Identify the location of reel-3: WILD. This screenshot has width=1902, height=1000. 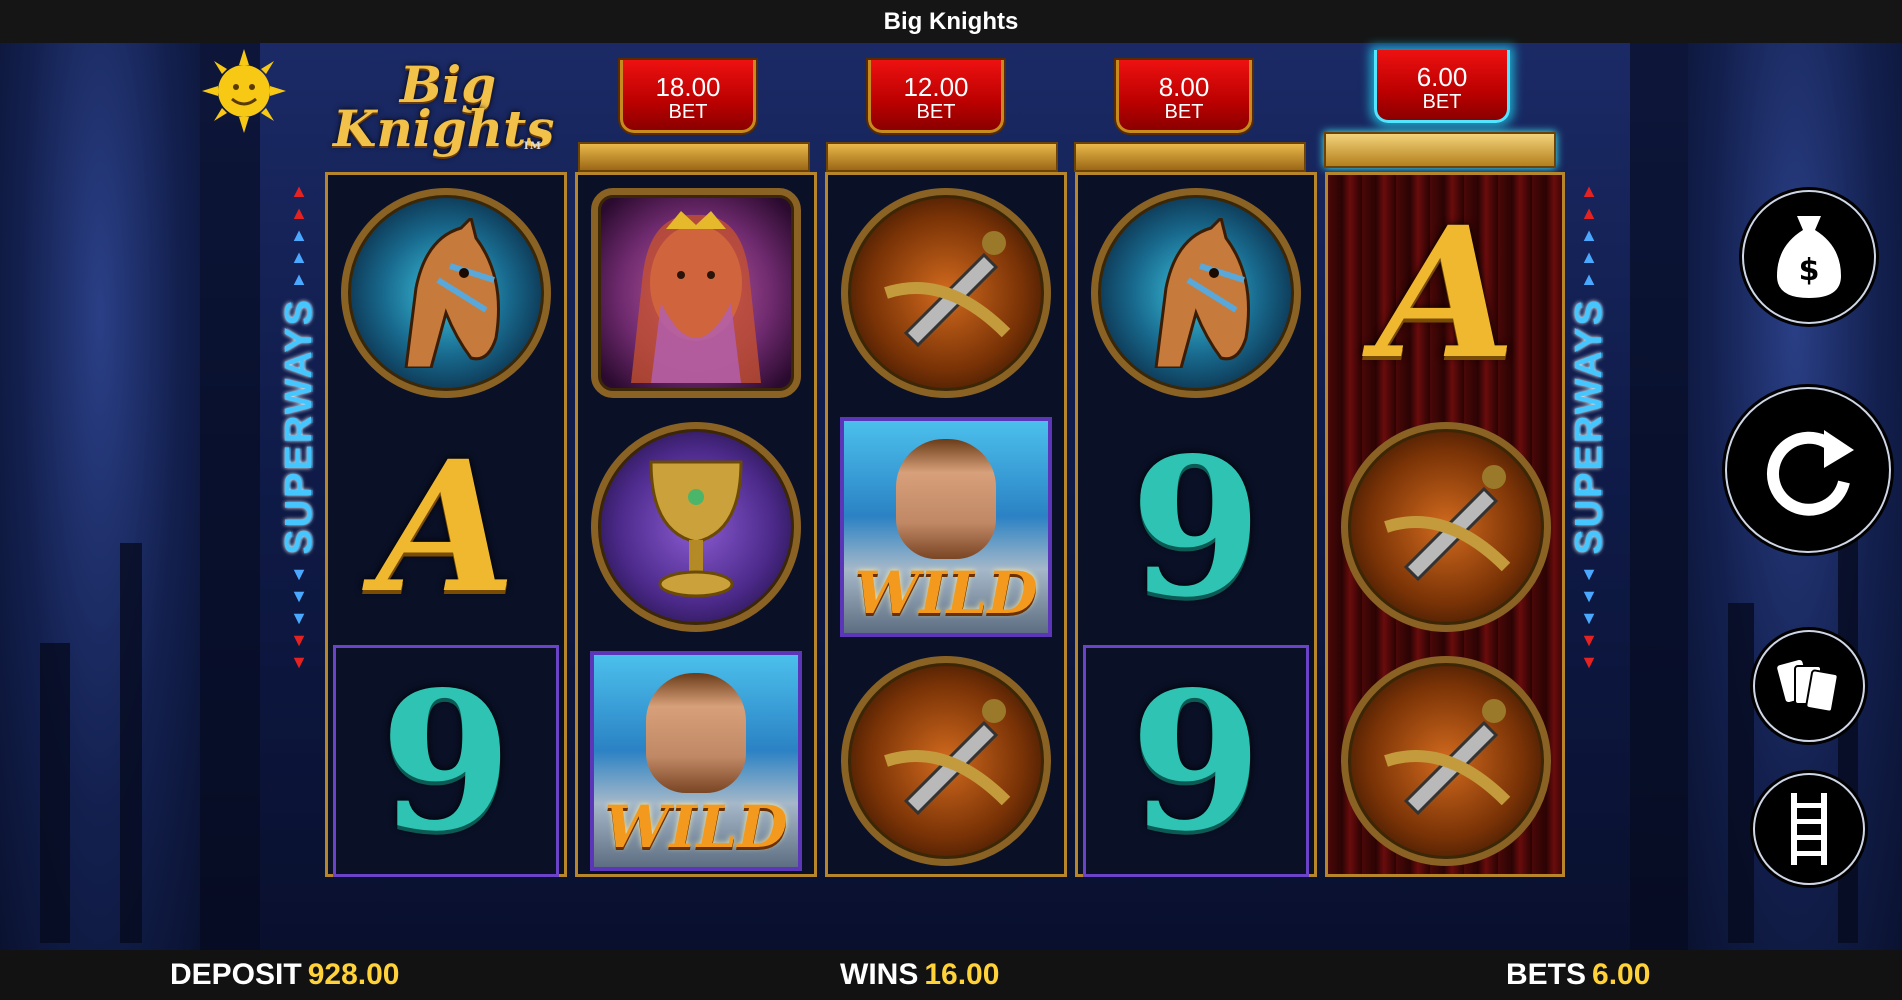
(946, 524).